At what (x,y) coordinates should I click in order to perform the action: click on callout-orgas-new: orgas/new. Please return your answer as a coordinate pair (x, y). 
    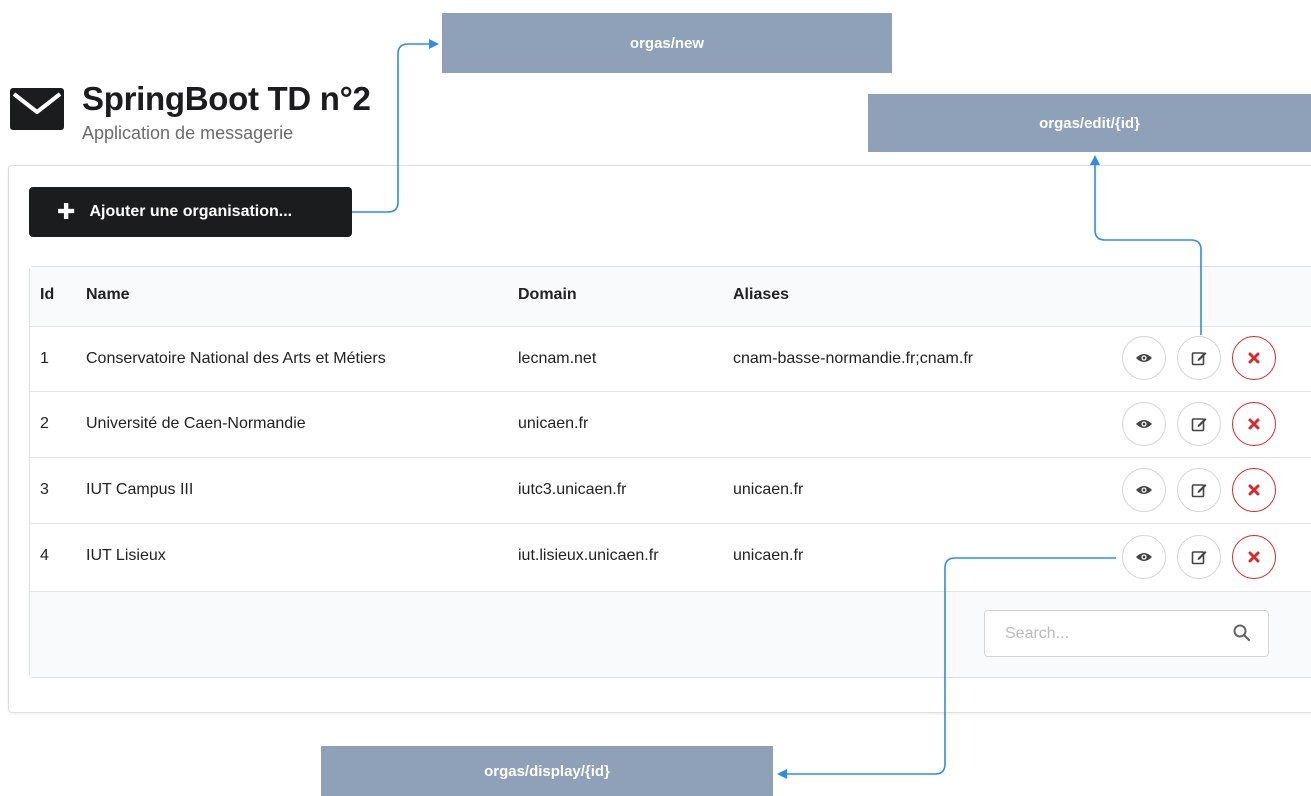
    Looking at the image, I should click on (667, 43).